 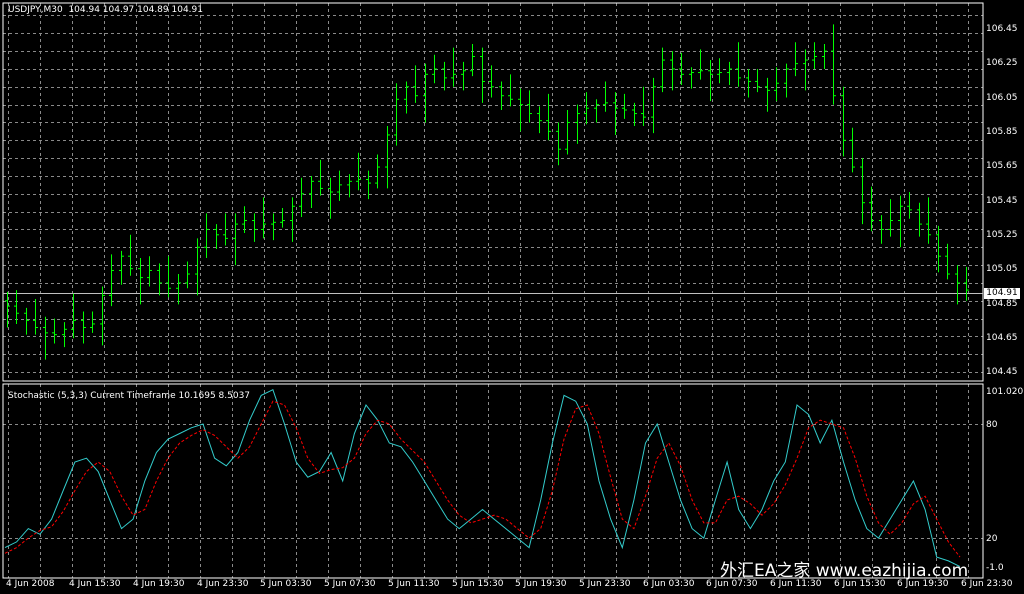 I want to click on x-tick: 6 Jun 03:30, so click(x=669, y=584).